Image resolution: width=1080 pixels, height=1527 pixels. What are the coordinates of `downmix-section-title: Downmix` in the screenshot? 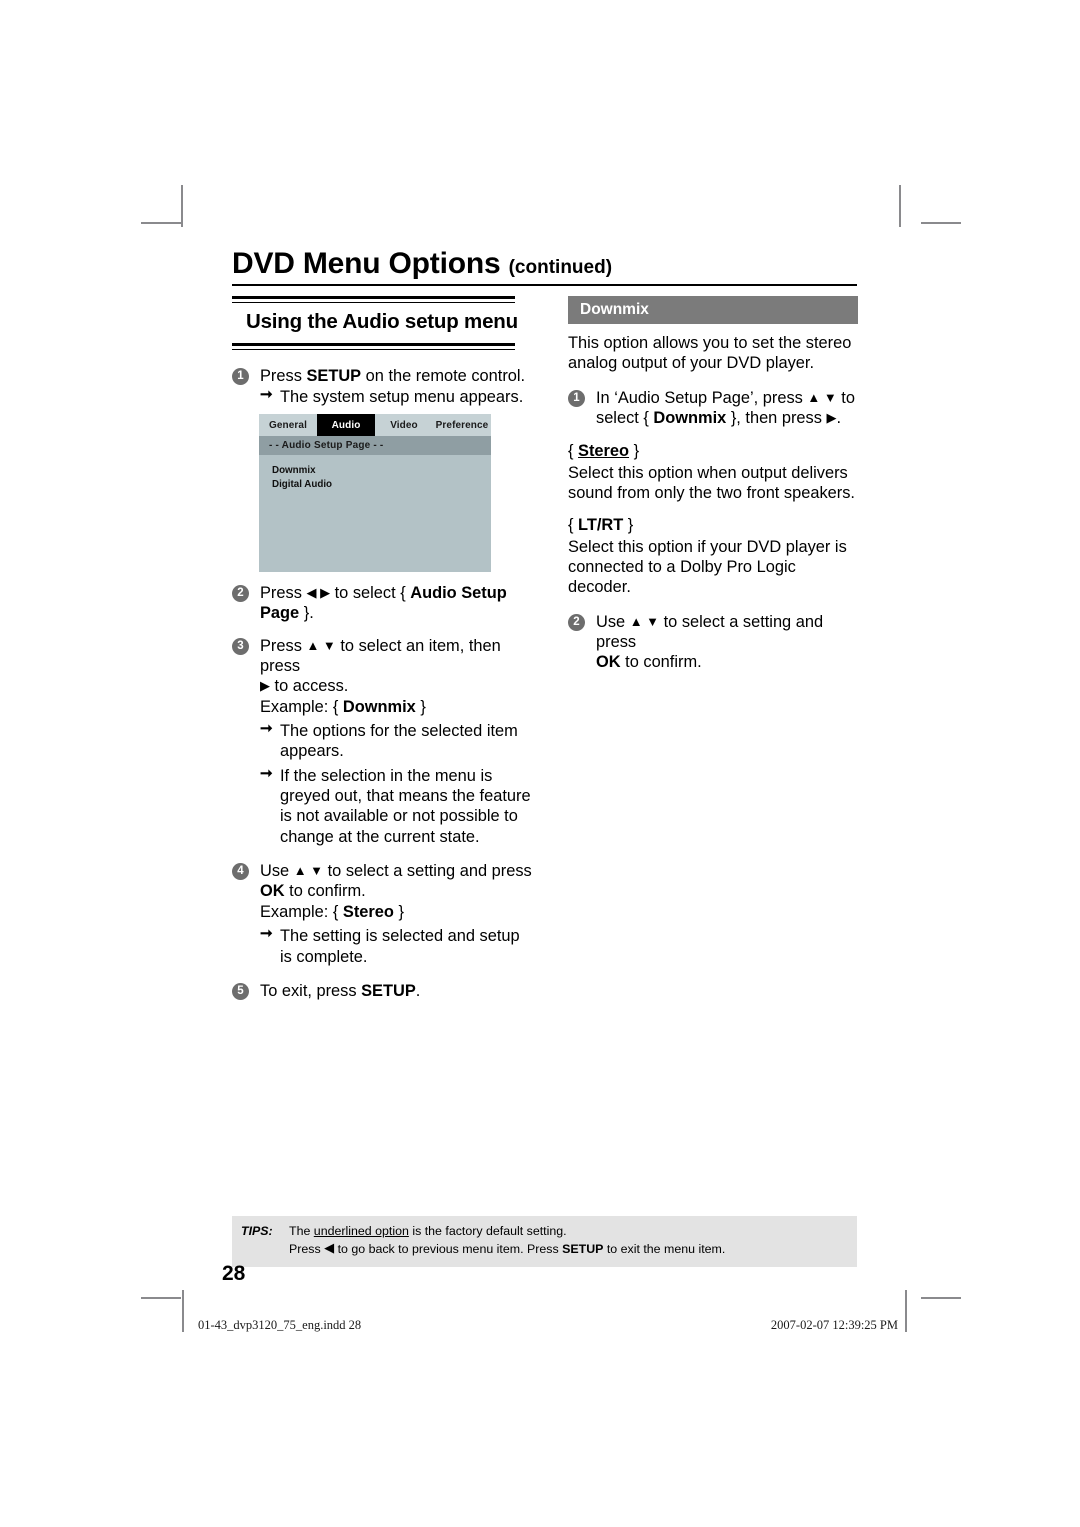 It's located at (713, 310).